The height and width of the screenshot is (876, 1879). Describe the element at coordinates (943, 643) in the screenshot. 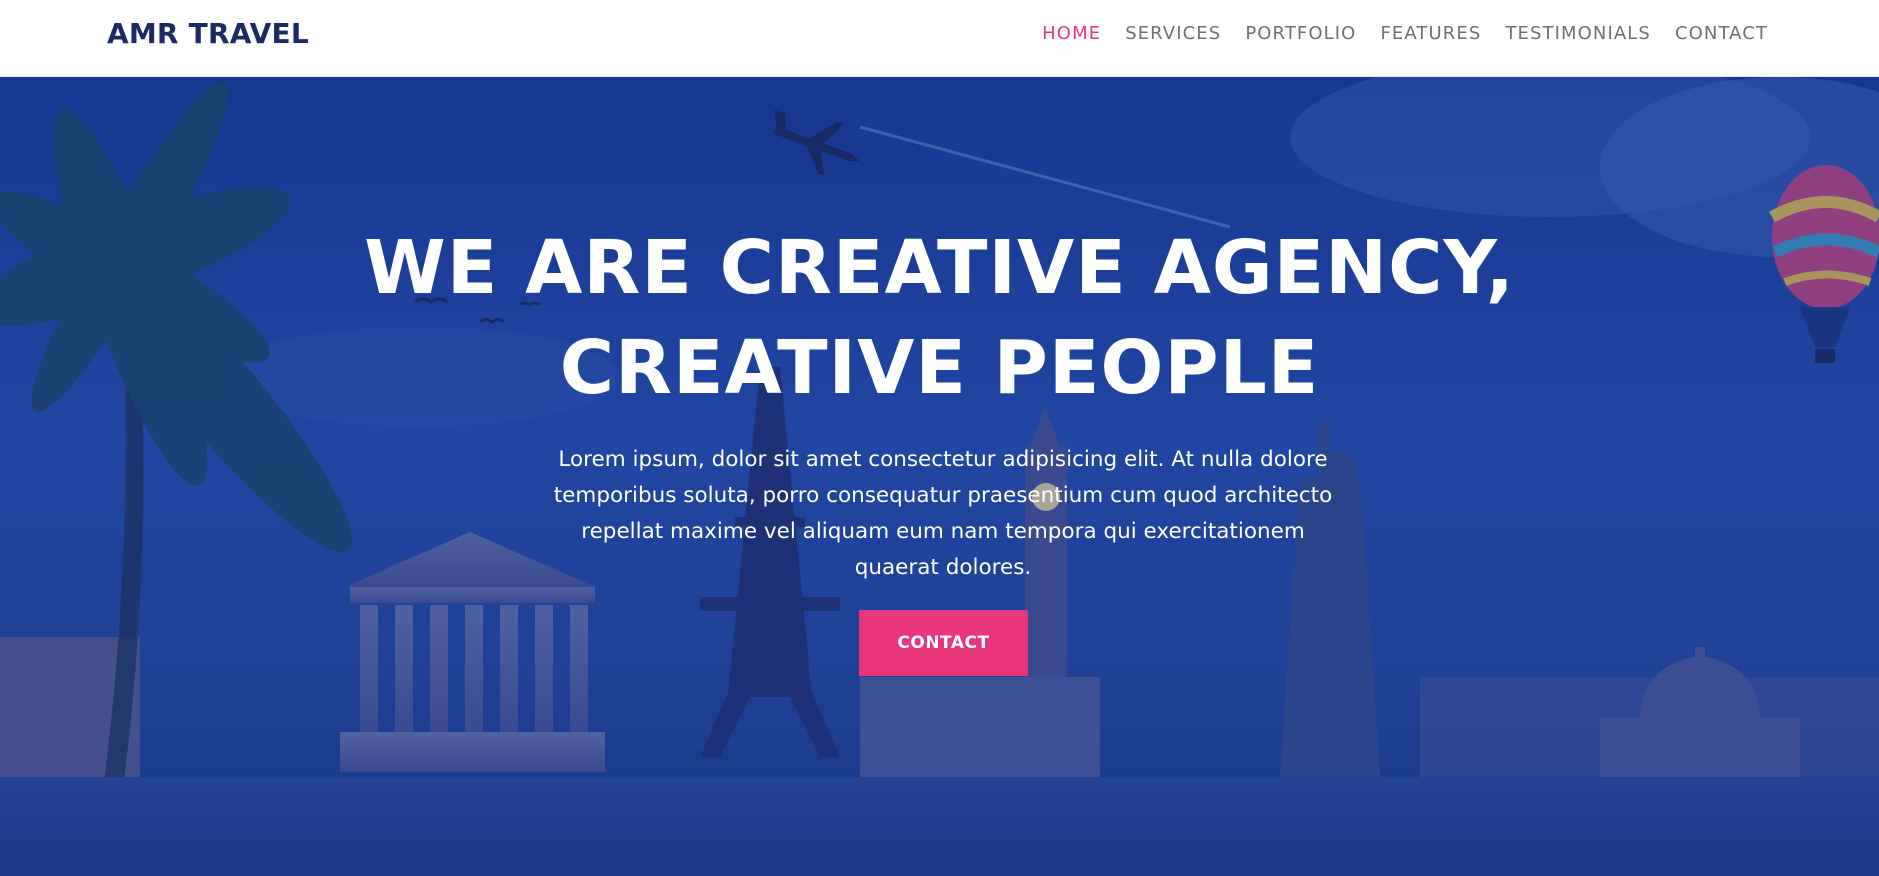

I see `contact-button: CONTACT` at that location.